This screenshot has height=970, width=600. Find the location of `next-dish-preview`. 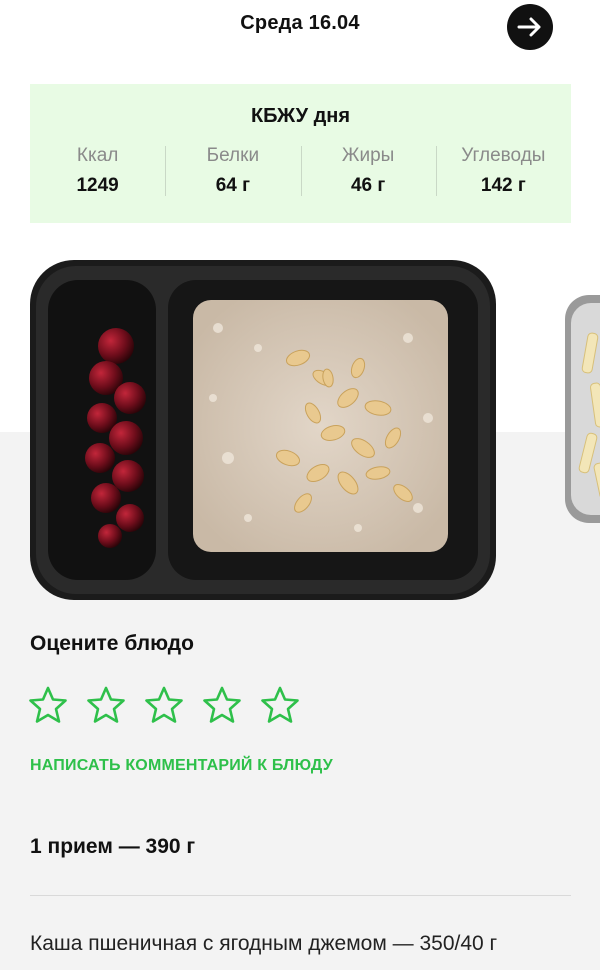

next-dish-preview is located at coordinates (581, 409).